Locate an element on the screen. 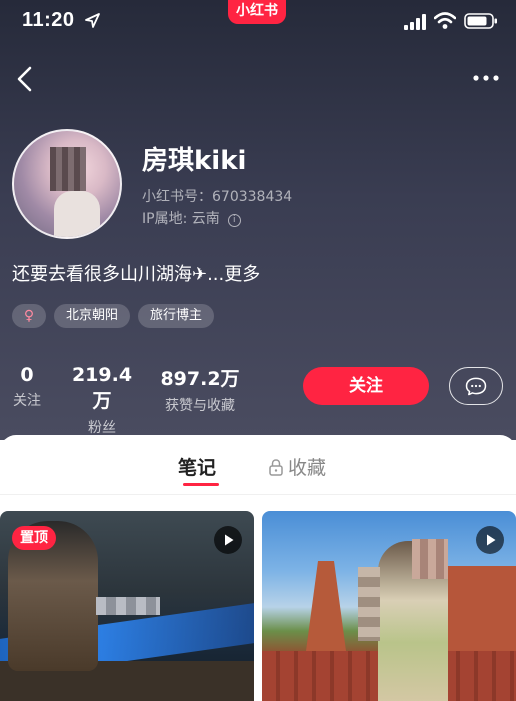  stat-likes-value: 897.2万 is located at coordinates (200, 379).